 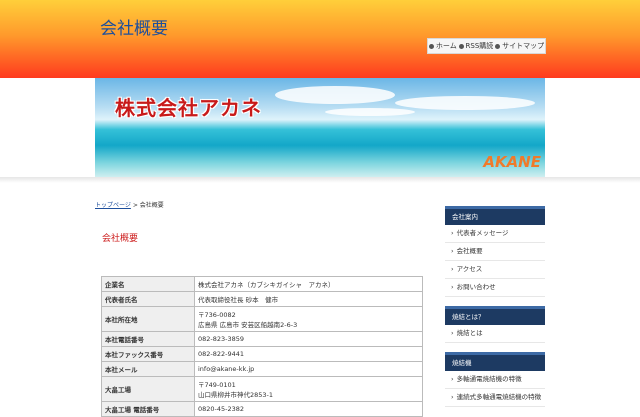 I want to click on table-row: 本社所在地 〒736-0082 広島県 広島市 安芸区船越南2-6-3, so click(x=262, y=319).